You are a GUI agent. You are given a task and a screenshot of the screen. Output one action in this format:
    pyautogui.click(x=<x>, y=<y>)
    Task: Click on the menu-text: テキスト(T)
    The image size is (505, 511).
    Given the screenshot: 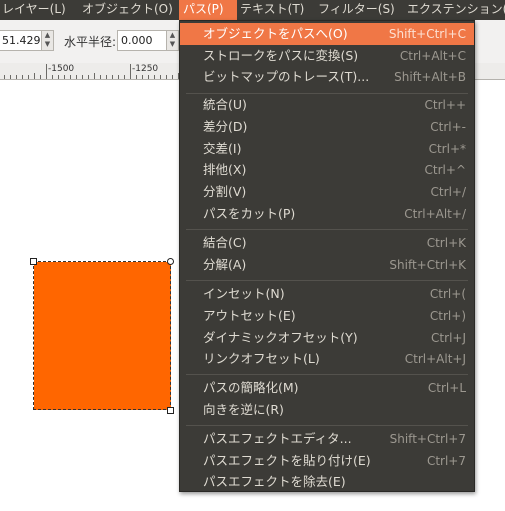 What is the action you would take?
    pyautogui.click(x=272, y=10)
    